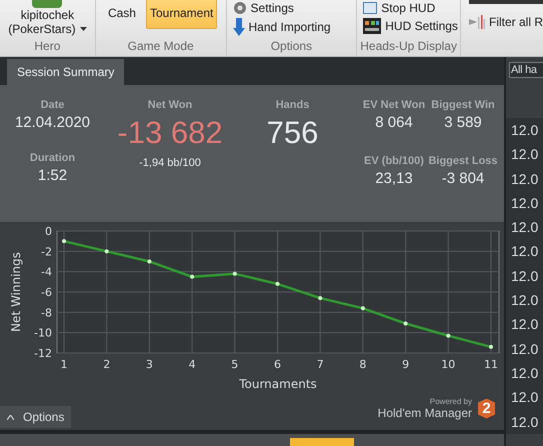  What do you see at coordinates (36, 417) in the screenshot?
I see `options-button: Options` at bounding box center [36, 417].